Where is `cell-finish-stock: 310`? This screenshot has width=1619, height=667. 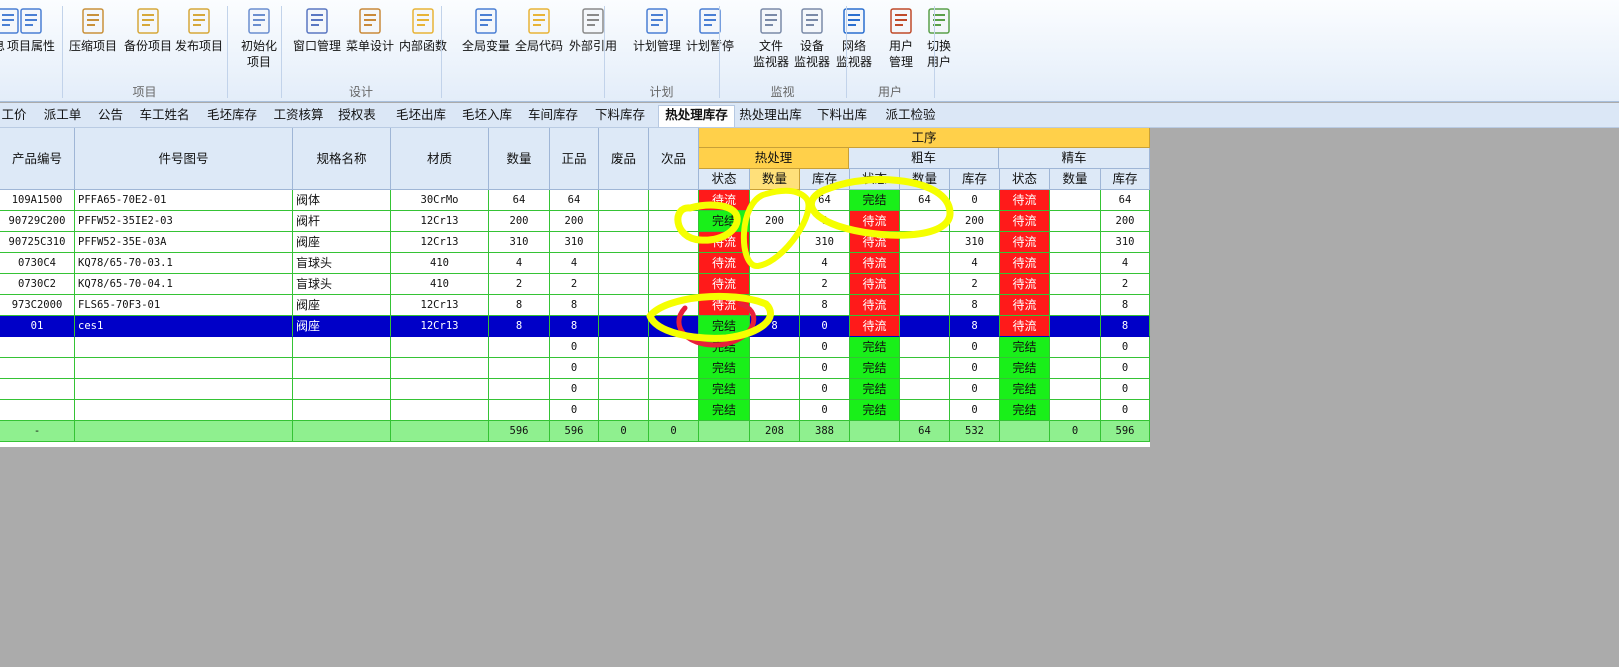 cell-finish-stock: 310 is located at coordinates (1125, 242).